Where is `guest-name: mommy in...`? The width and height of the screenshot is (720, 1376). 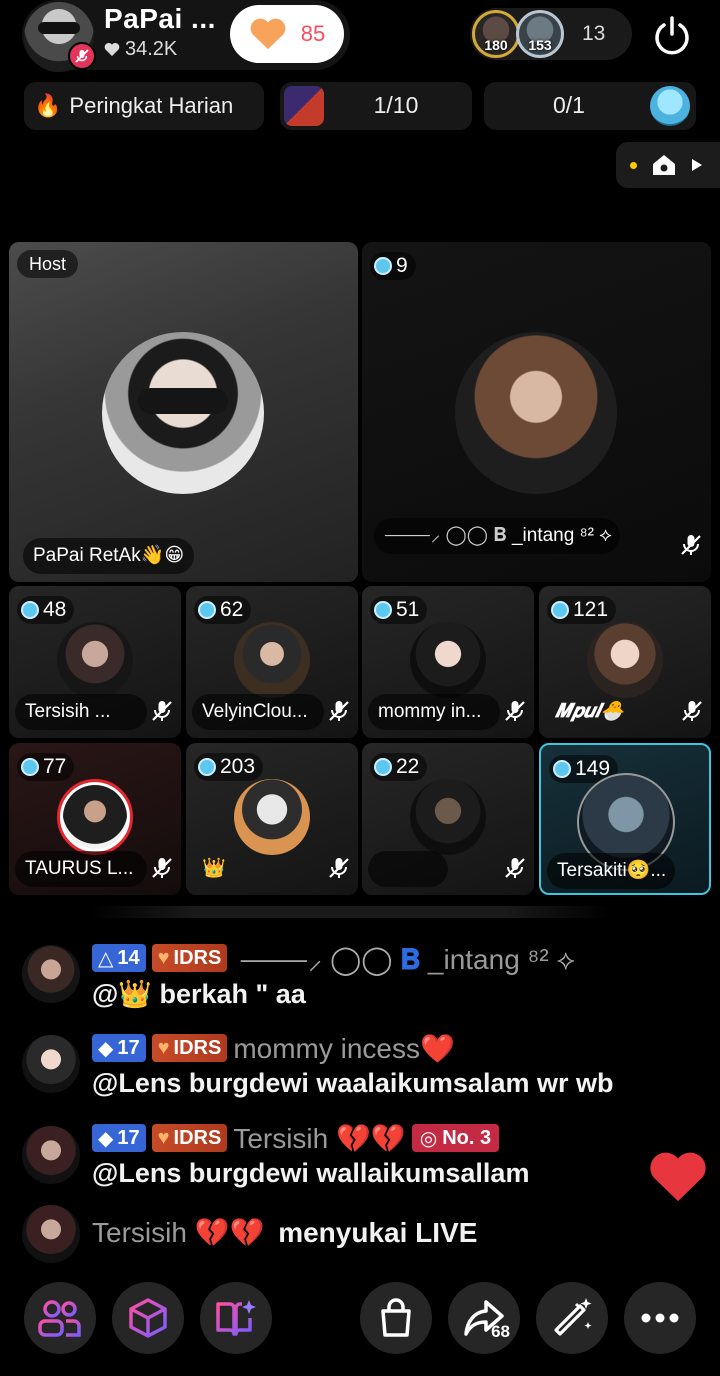 guest-name: mommy in... is located at coordinates (434, 712).